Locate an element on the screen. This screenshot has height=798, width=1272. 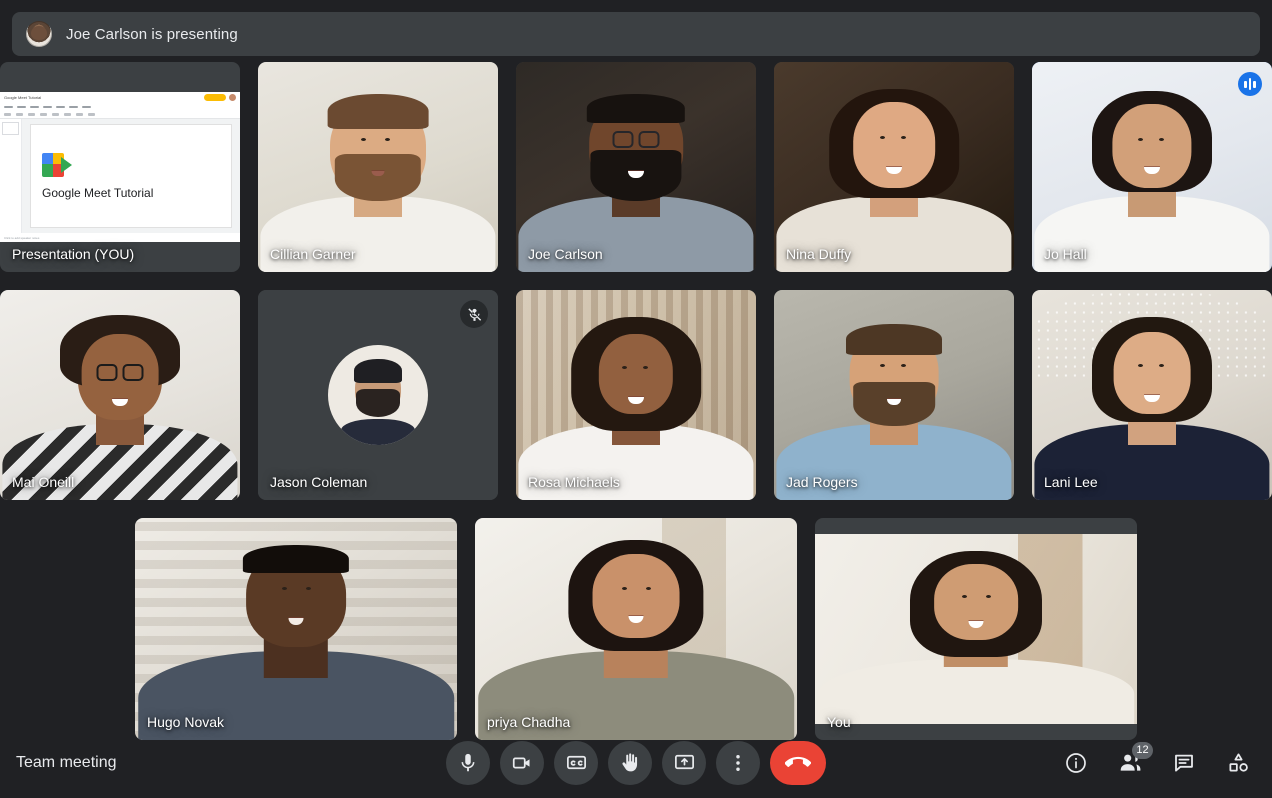
tile-label: Lani Lee is located at coordinates (1071, 482).